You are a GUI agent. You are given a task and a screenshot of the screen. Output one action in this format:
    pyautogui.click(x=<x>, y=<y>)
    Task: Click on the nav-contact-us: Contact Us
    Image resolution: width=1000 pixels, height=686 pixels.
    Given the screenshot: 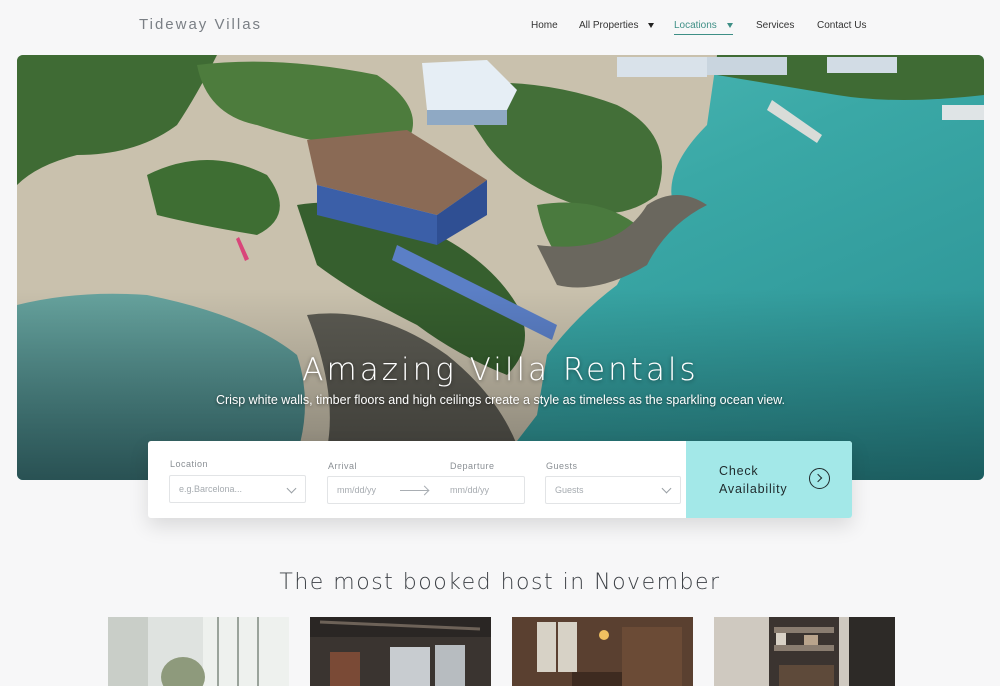 What is the action you would take?
    pyautogui.click(x=841, y=25)
    